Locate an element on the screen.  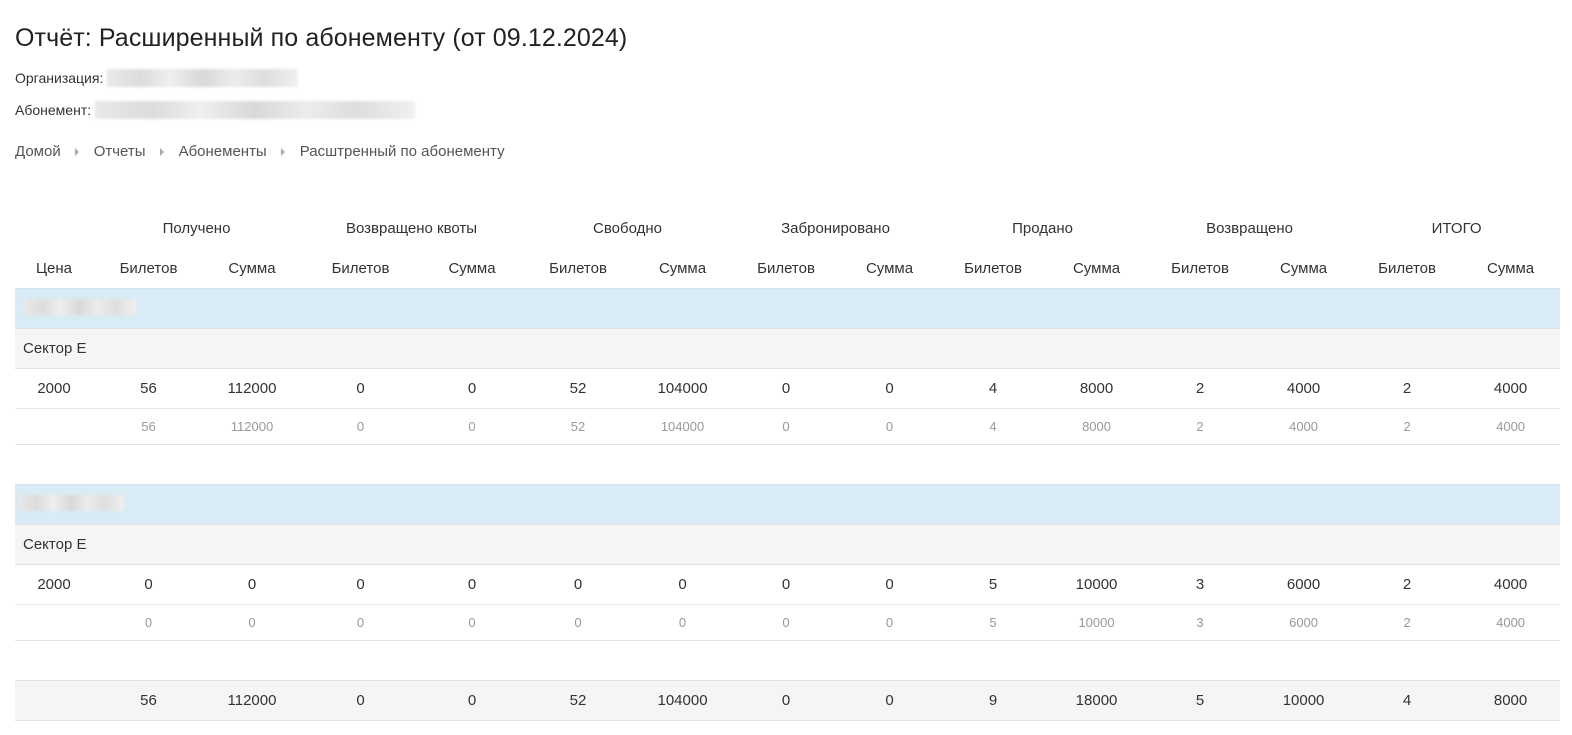
subscription-label: Абонемент: is located at coordinates (53, 110).